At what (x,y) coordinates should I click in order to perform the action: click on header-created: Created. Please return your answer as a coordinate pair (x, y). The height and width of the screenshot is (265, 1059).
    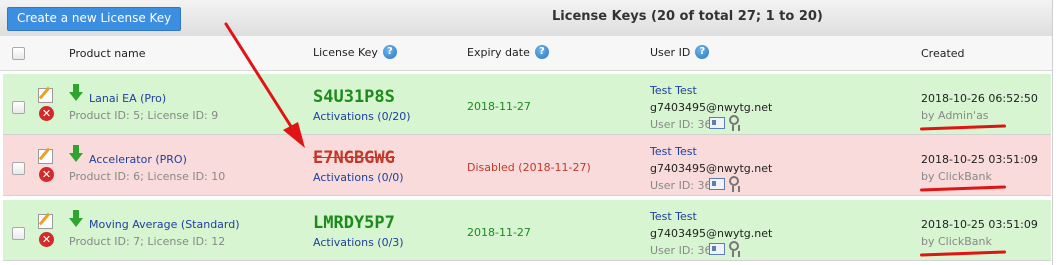
    Looking at the image, I should click on (943, 53).